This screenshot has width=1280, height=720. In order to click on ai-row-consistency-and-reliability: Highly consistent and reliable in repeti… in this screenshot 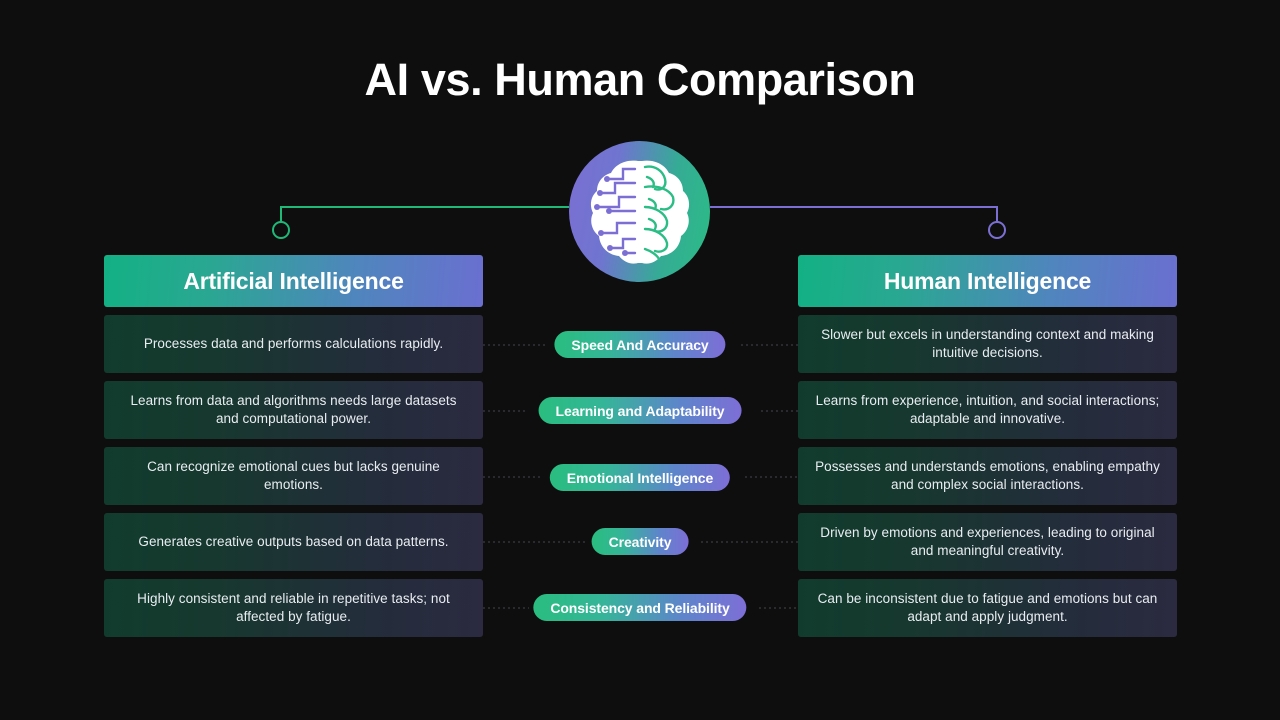, I will do `click(293, 608)`.